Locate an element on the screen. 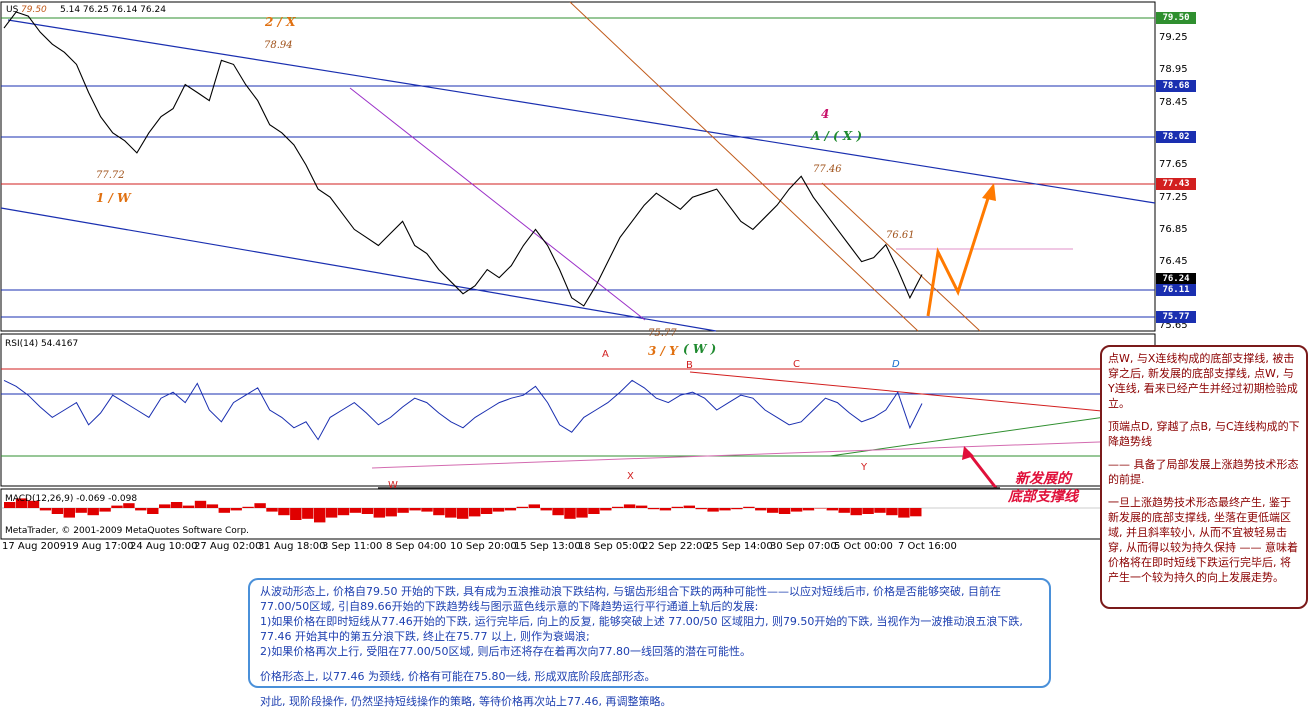 The height and width of the screenshot is (709, 1314). price-tag-7611: 76.11 is located at coordinates (1176, 290).